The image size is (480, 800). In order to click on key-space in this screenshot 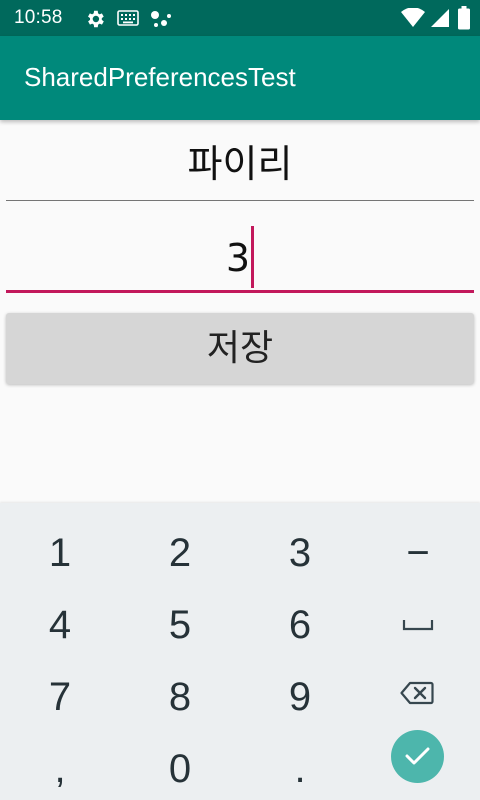, I will do `click(418, 611)`.